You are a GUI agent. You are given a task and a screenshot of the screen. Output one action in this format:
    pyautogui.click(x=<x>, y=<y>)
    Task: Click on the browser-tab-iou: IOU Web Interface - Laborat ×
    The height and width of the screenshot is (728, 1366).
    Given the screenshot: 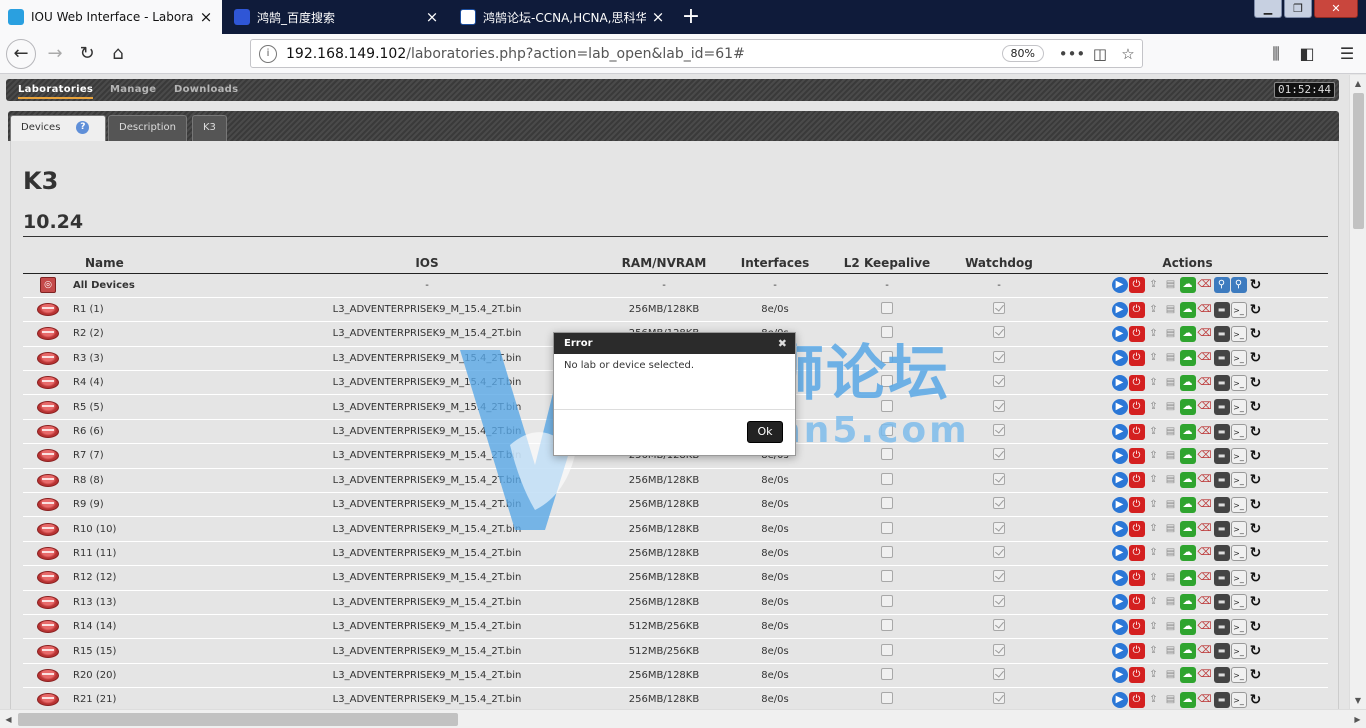 What is the action you would take?
    pyautogui.click(x=111, y=17)
    